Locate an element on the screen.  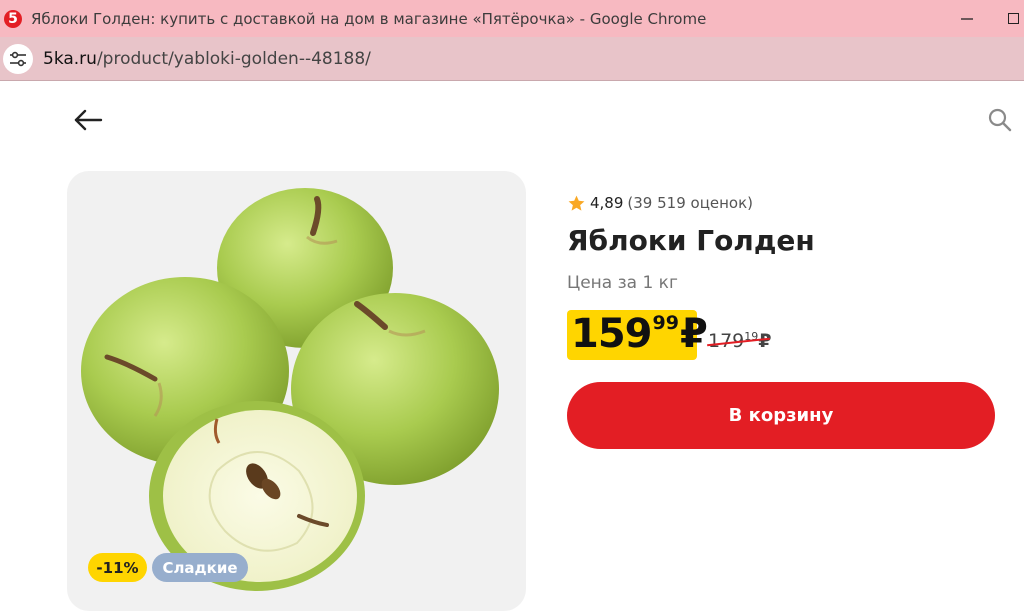
product-title: Яблоки Голден is located at coordinates (691, 240).